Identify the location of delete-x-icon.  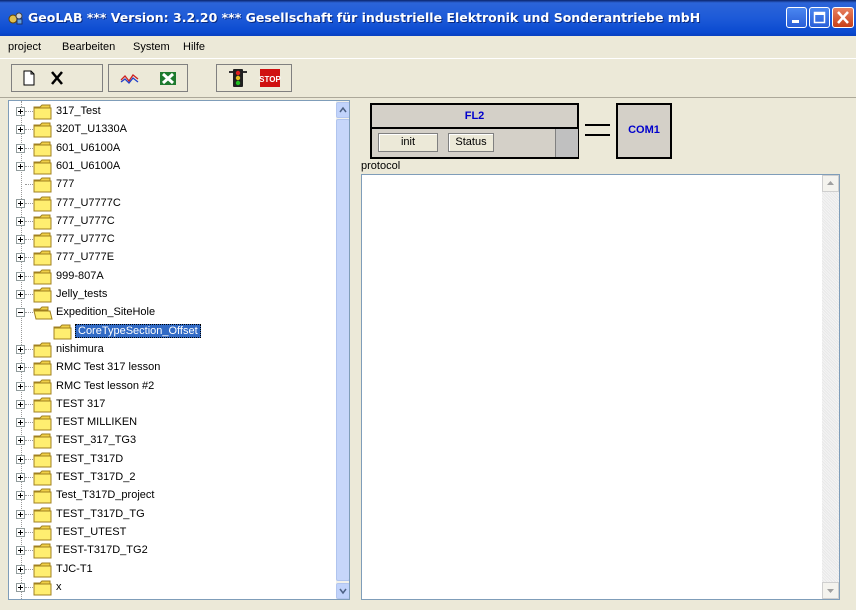
(57, 78).